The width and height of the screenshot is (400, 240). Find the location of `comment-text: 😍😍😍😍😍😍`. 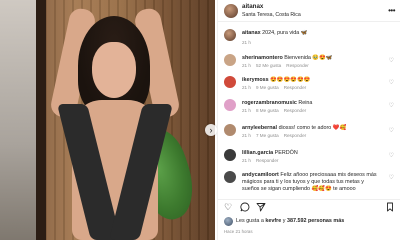

comment-text: 😍😍😍😍😍😍 is located at coordinates (290, 80).